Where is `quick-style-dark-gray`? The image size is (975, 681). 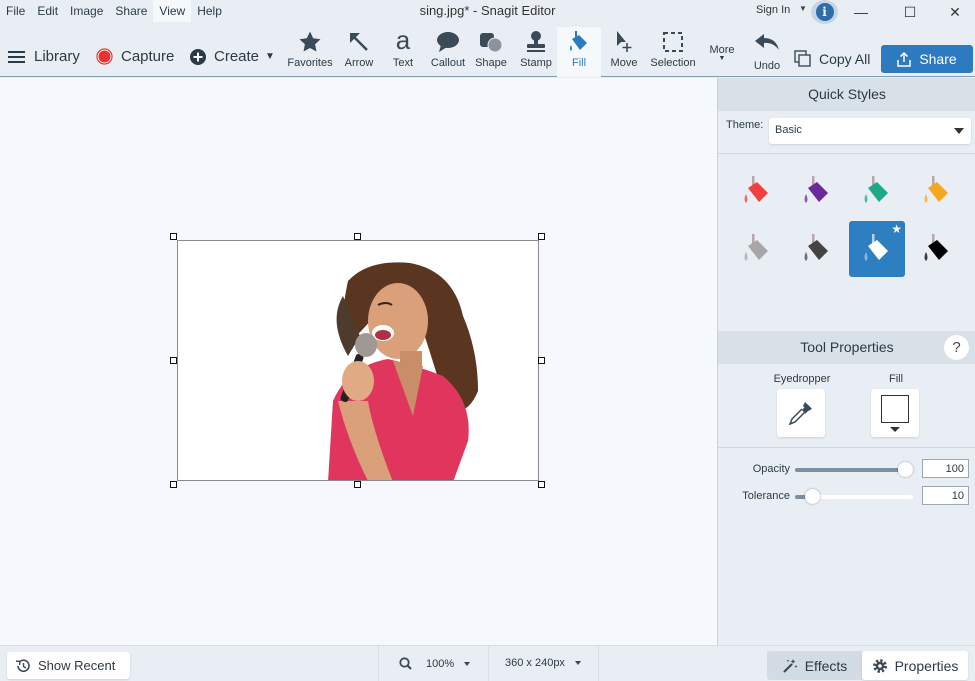
quick-style-dark-gray is located at coordinates (817, 249).